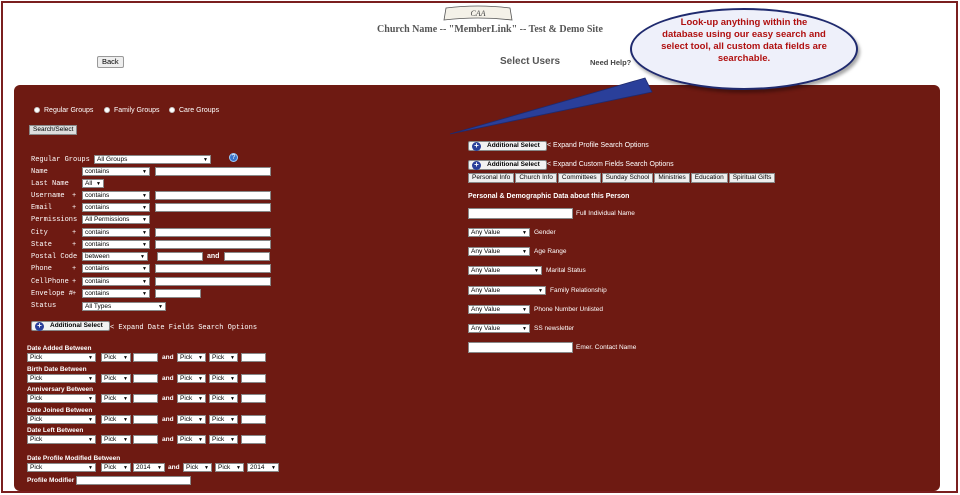 Image resolution: width=960 pixels, height=495 pixels. What do you see at coordinates (116, 268) in the screenshot?
I see `phone-operator-select: contains` at bounding box center [116, 268].